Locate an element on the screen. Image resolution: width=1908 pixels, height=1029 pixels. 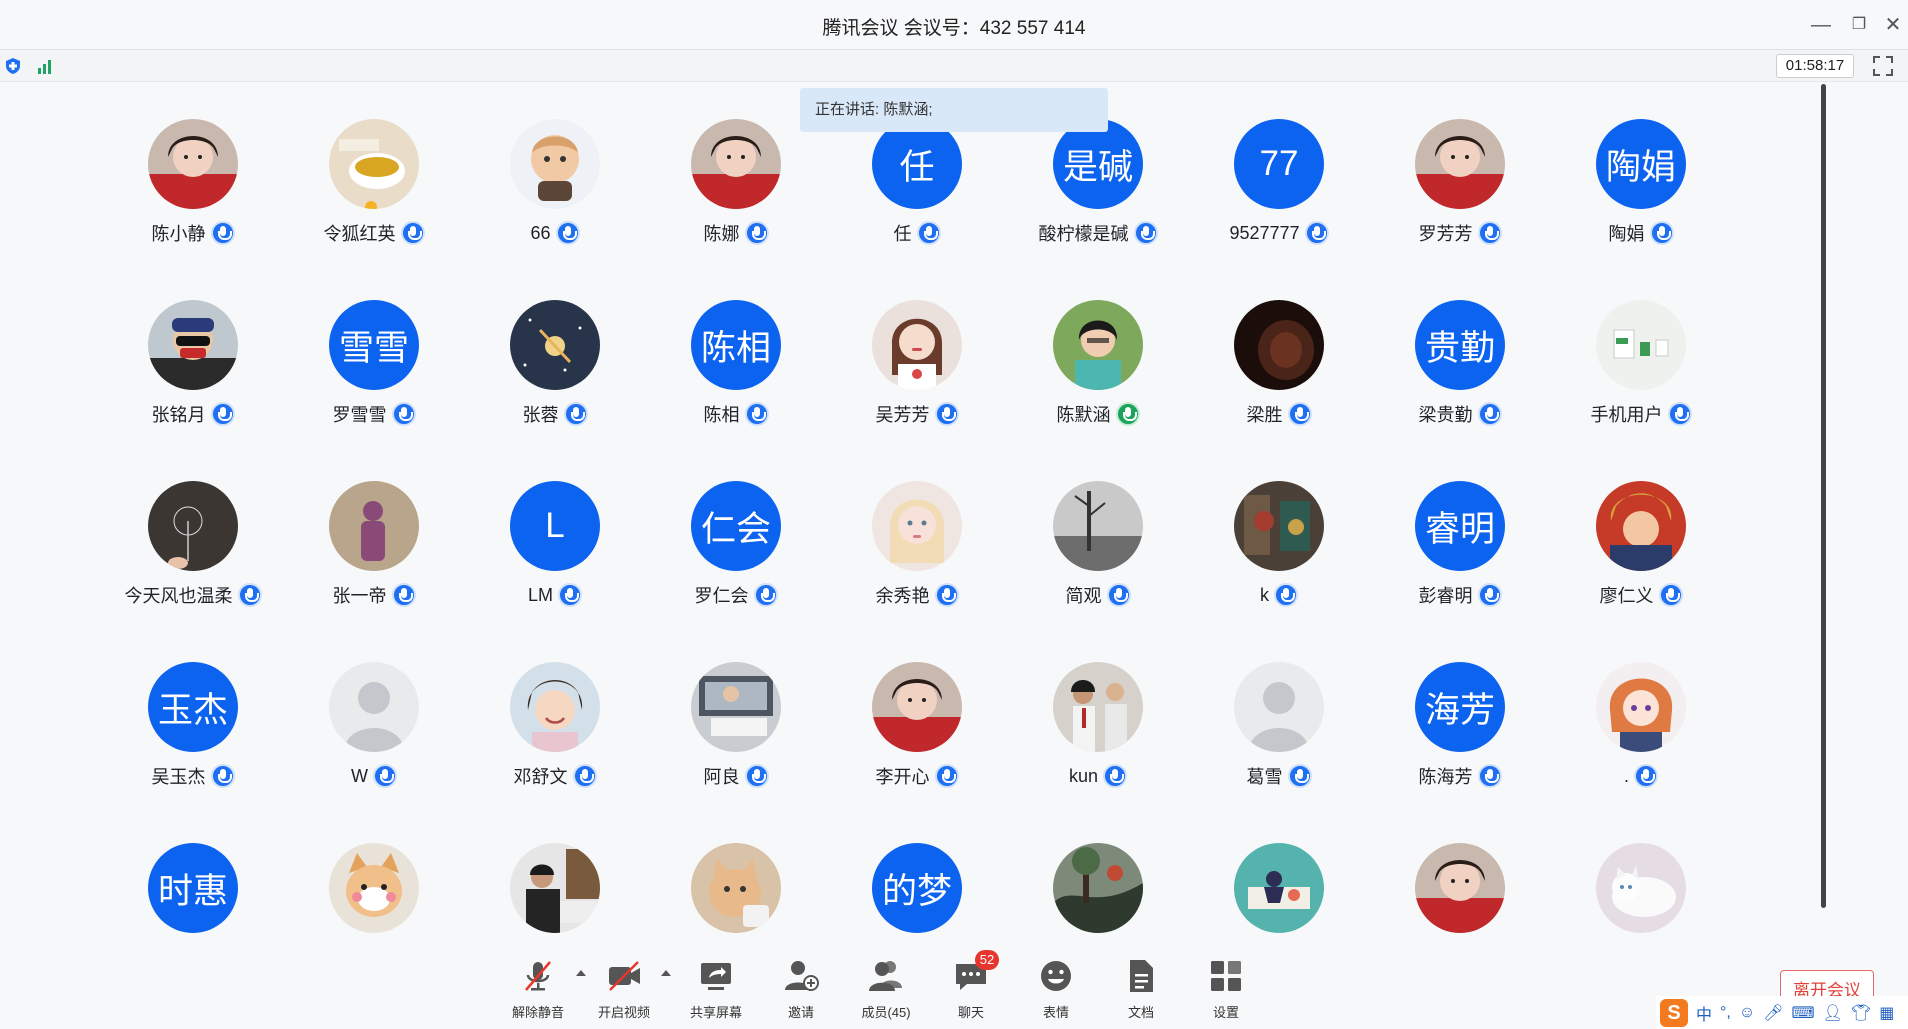
ime-emoji-icon: ☺ is located at coordinates (1747, 1013).